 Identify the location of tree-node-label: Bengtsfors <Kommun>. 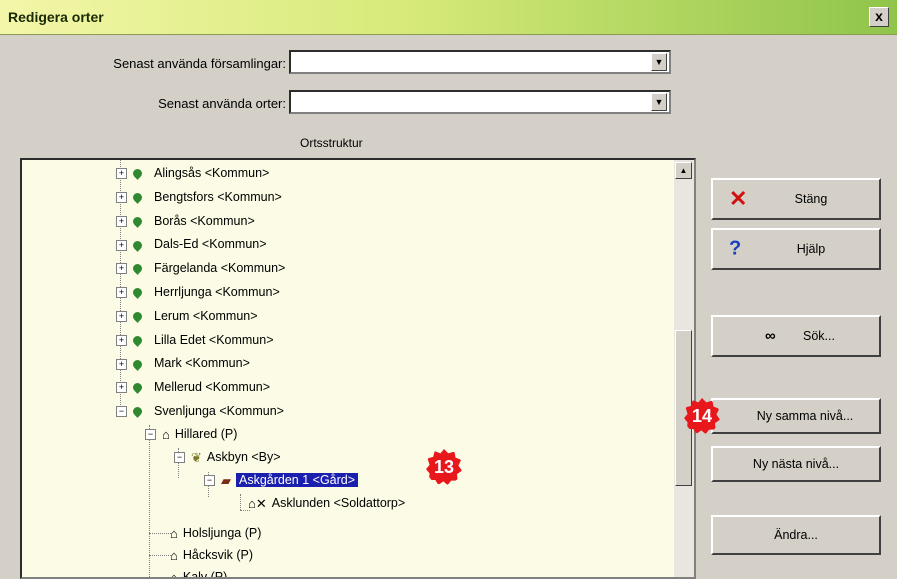
(218, 196).